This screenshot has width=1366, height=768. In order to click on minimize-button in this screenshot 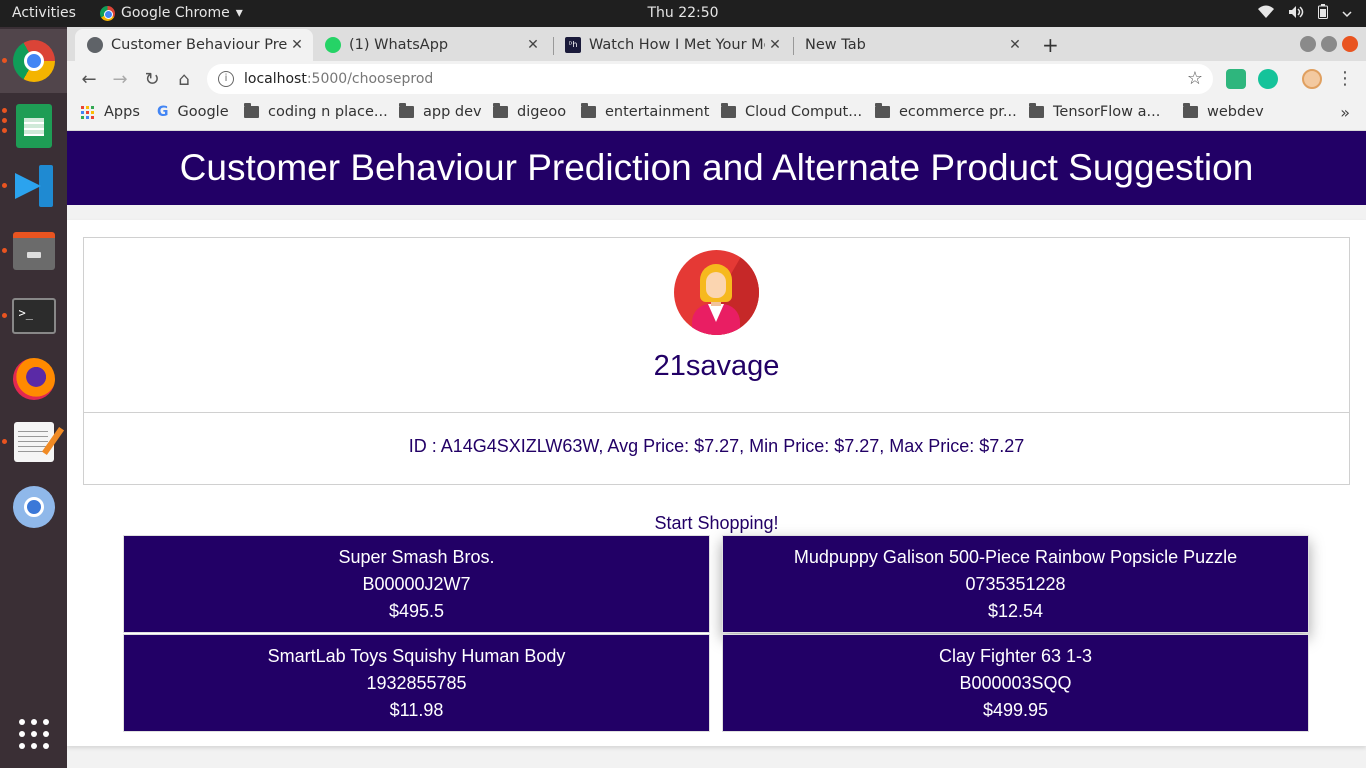, I will do `click(1308, 44)`.